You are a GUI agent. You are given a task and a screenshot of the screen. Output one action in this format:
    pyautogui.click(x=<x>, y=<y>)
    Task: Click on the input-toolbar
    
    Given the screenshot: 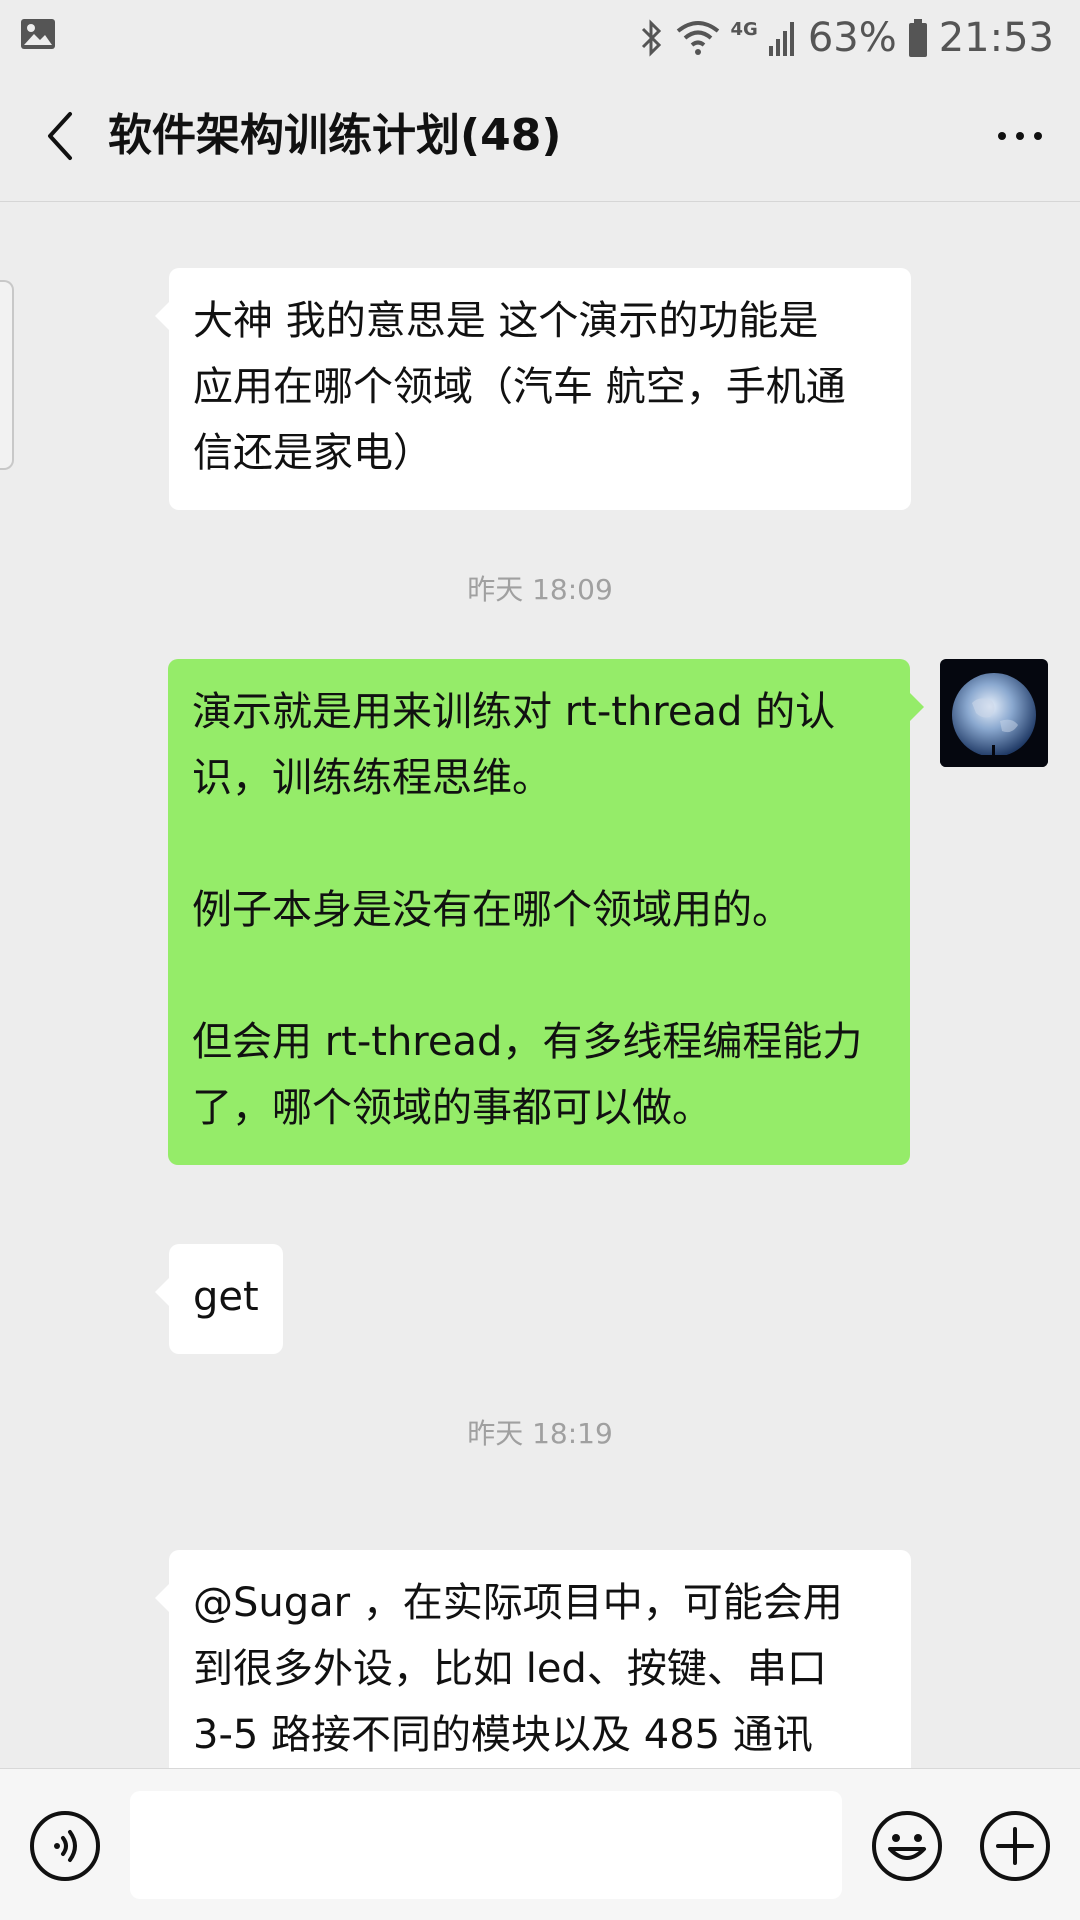 What is the action you would take?
    pyautogui.click(x=540, y=1844)
    